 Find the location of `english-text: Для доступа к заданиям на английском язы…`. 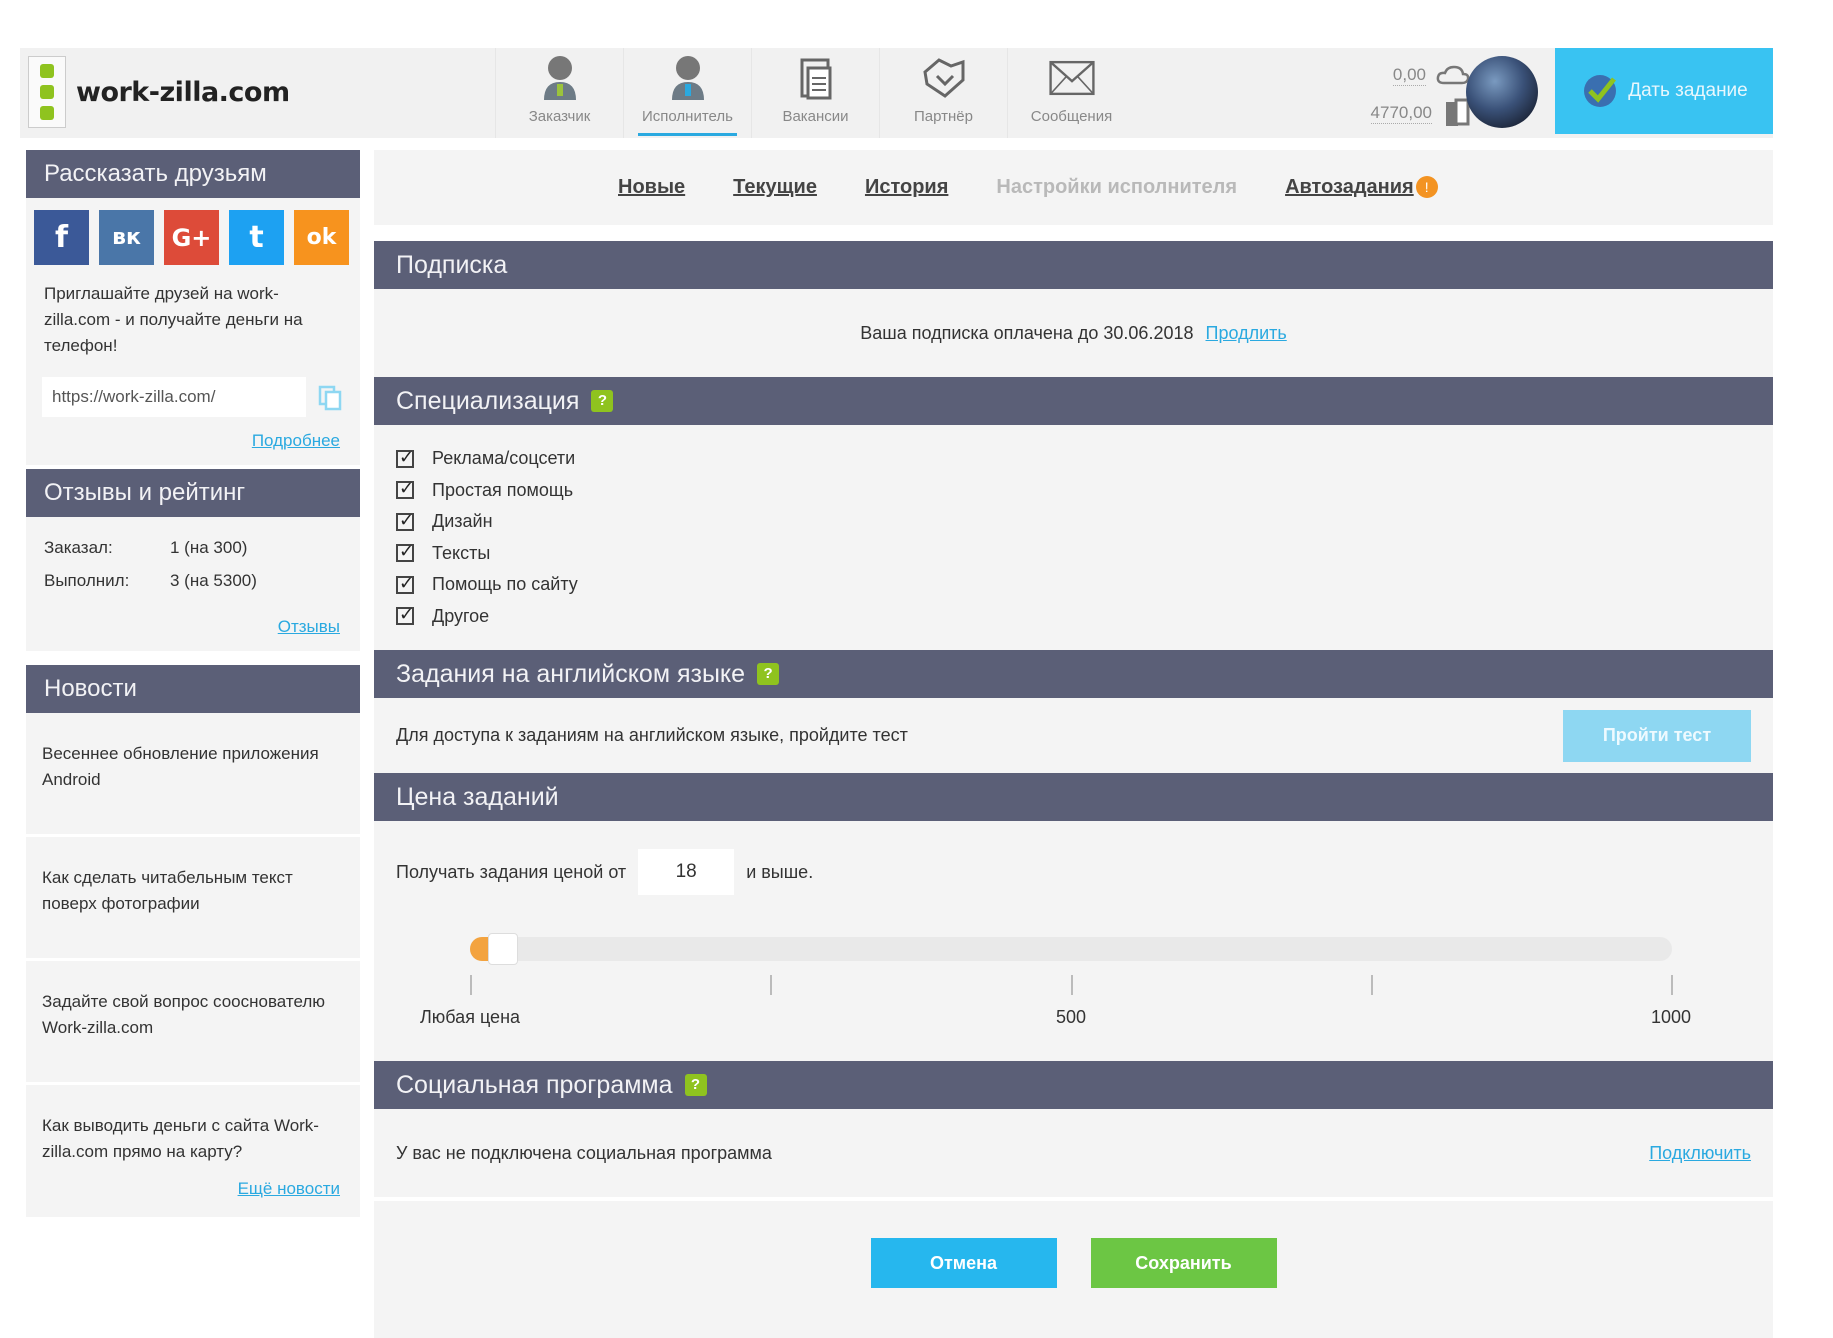

english-text: Для доступа к заданиям на английском язы… is located at coordinates (652, 735).